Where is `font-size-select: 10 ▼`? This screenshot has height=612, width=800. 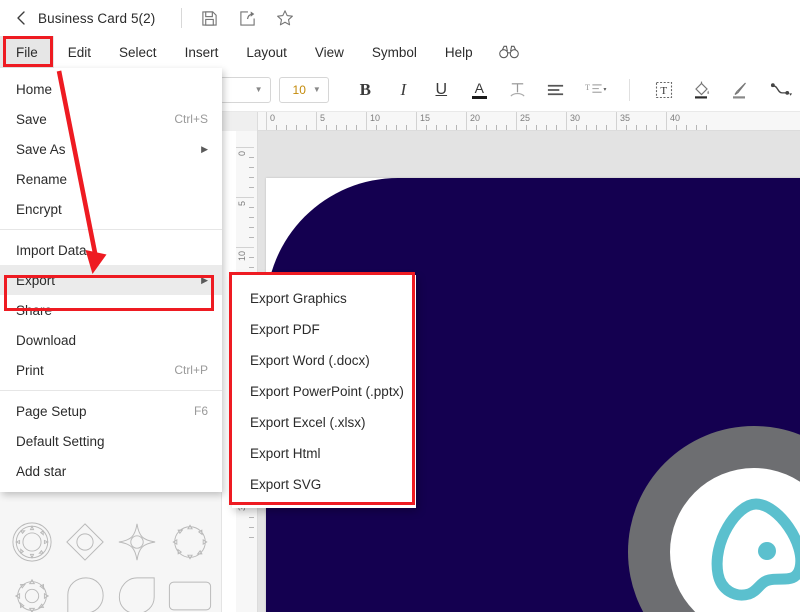
font-size-select: 10 ▼ is located at coordinates (303, 89).